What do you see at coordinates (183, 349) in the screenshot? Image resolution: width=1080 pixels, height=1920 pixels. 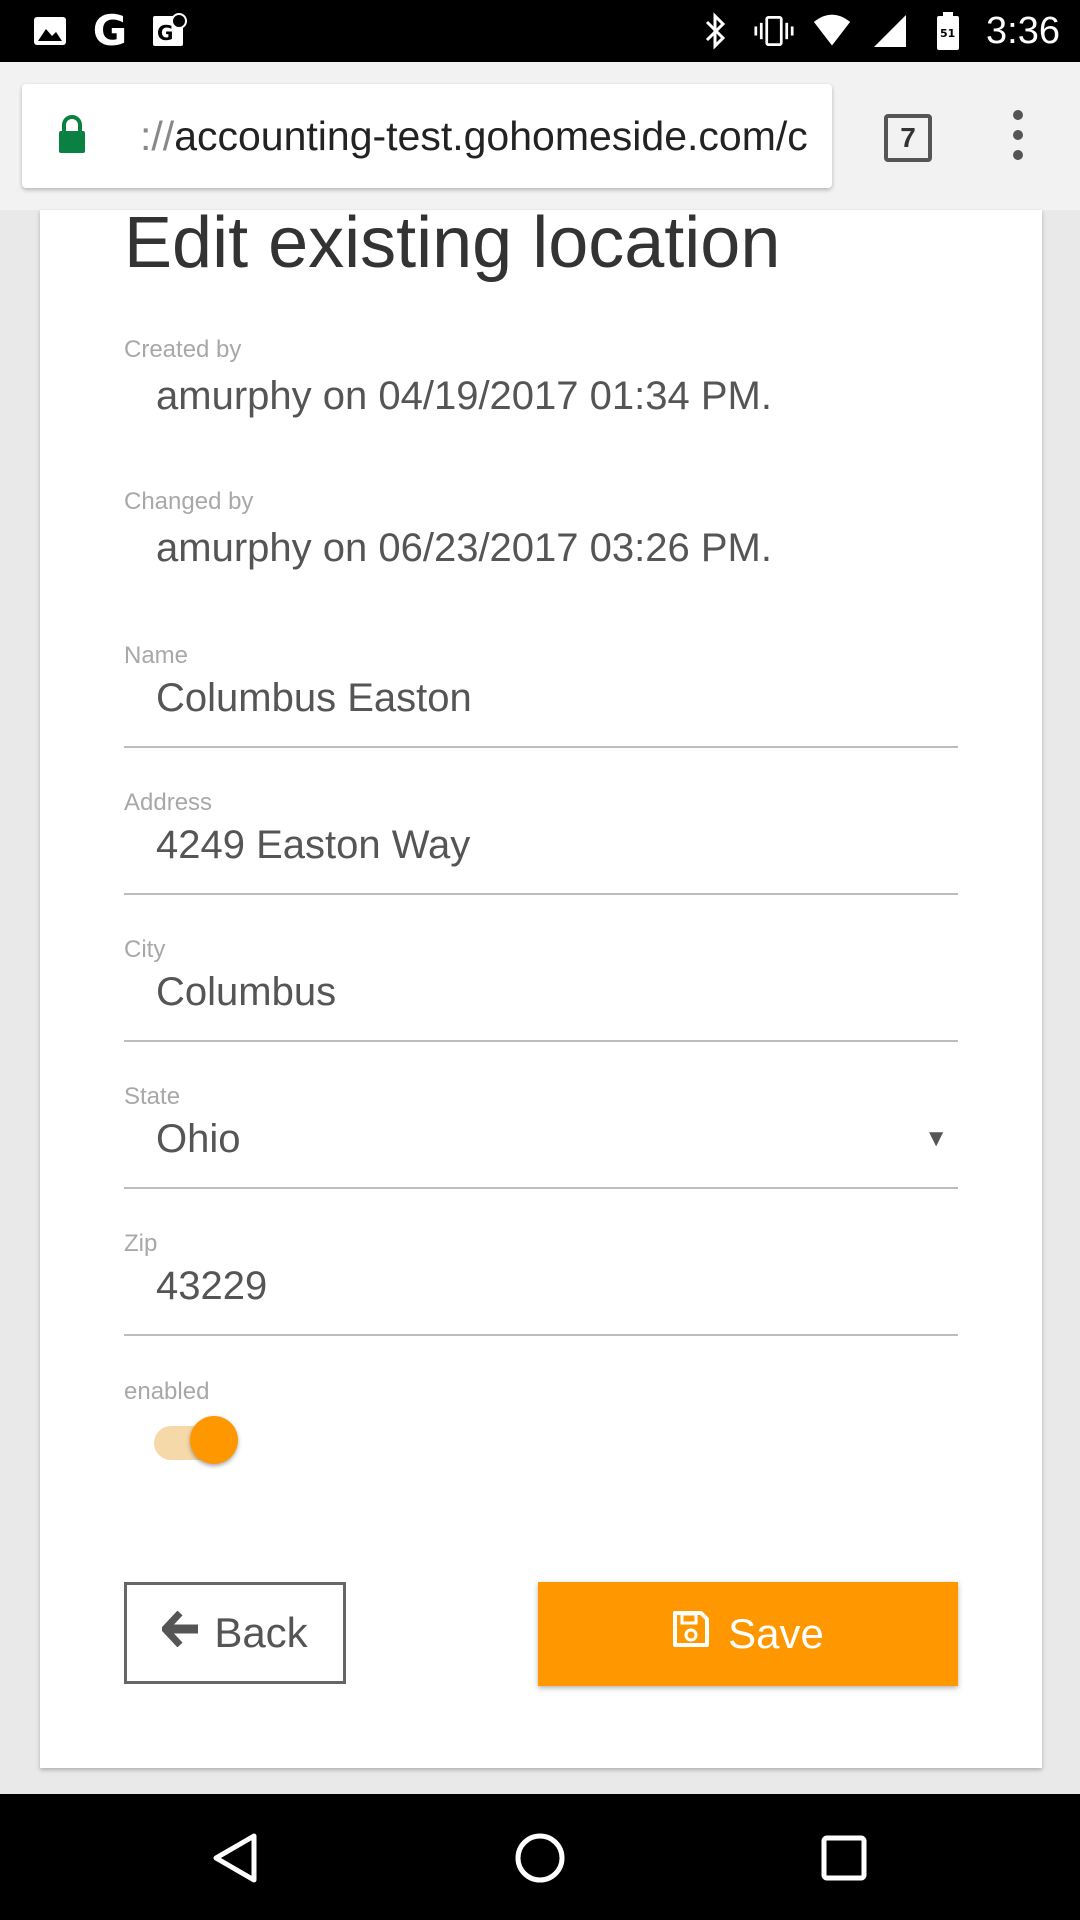 I see `created-by-label: Created by` at bounding box center [183, 349].